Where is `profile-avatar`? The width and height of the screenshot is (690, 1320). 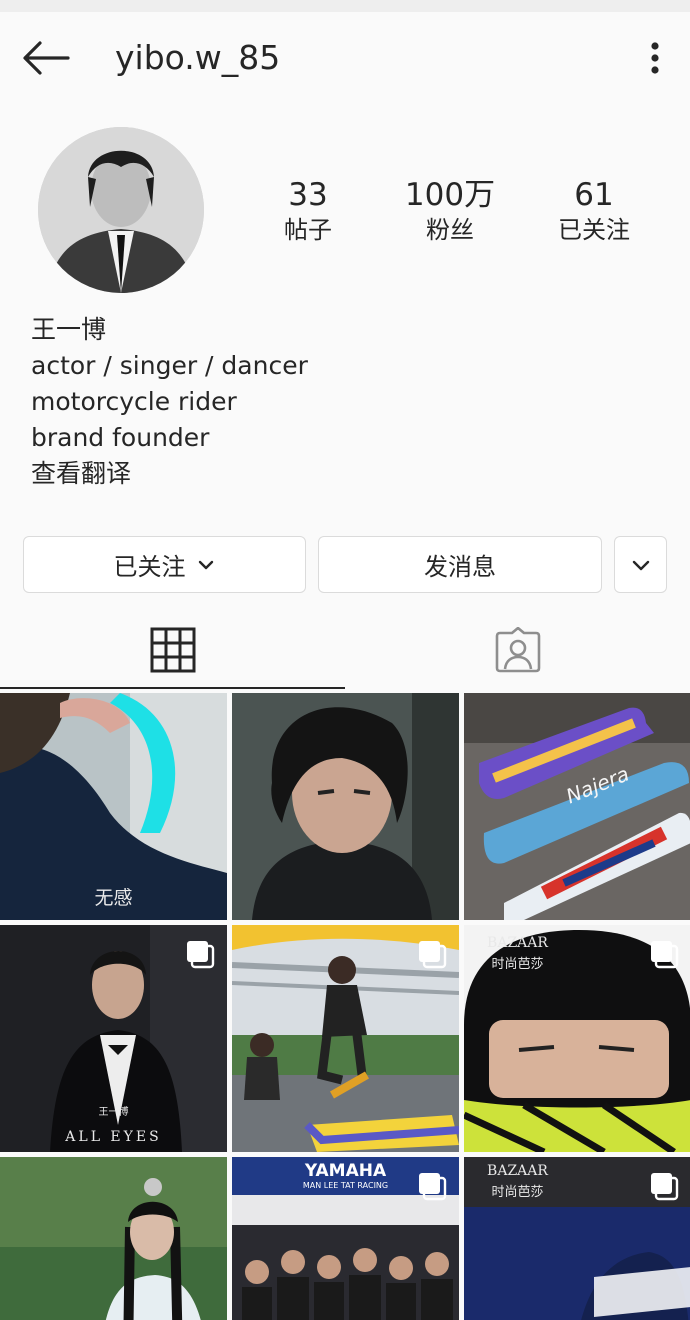
profile-avatar is located at coordinates (121, 210).